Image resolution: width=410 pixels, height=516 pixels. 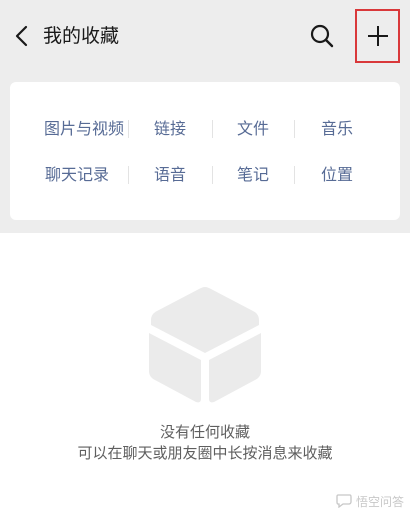 I want to click on plus-icon, so click(x=377, y=36).